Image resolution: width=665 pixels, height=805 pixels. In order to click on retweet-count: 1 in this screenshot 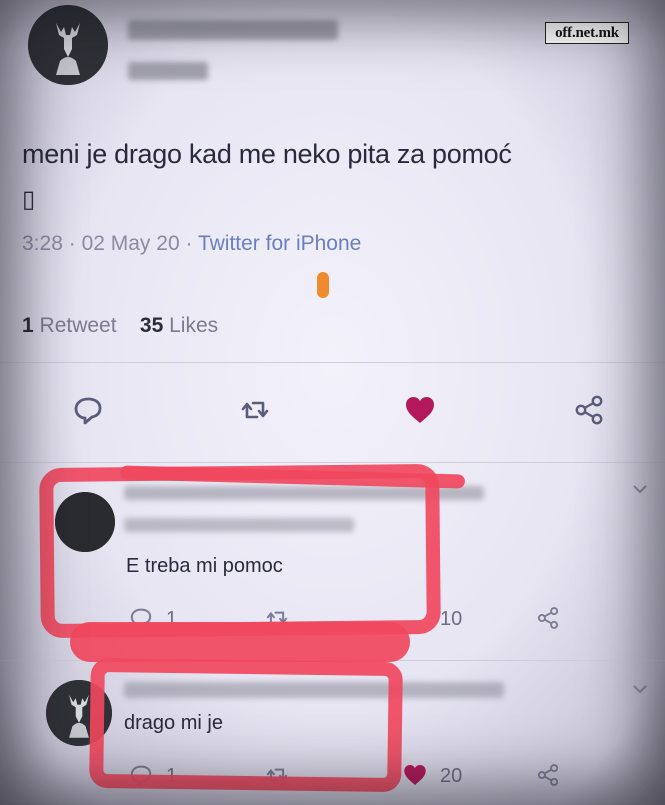, I will do `click(28, 325)`.